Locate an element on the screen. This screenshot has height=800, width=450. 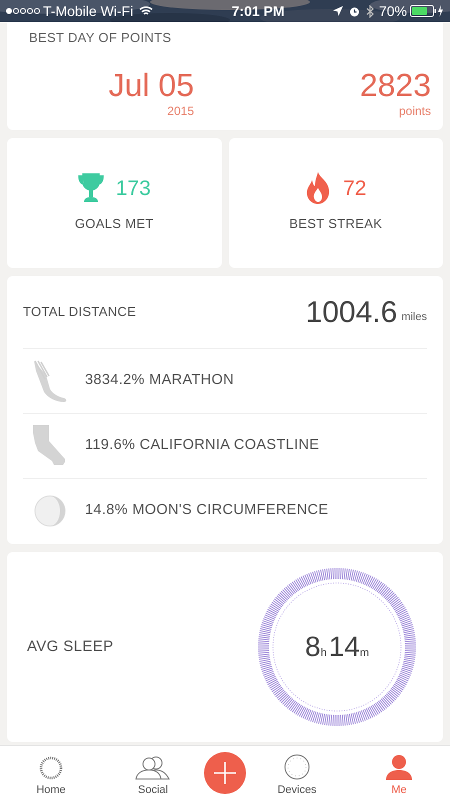
distance-unit: miles is located at coordinates (414, 317).